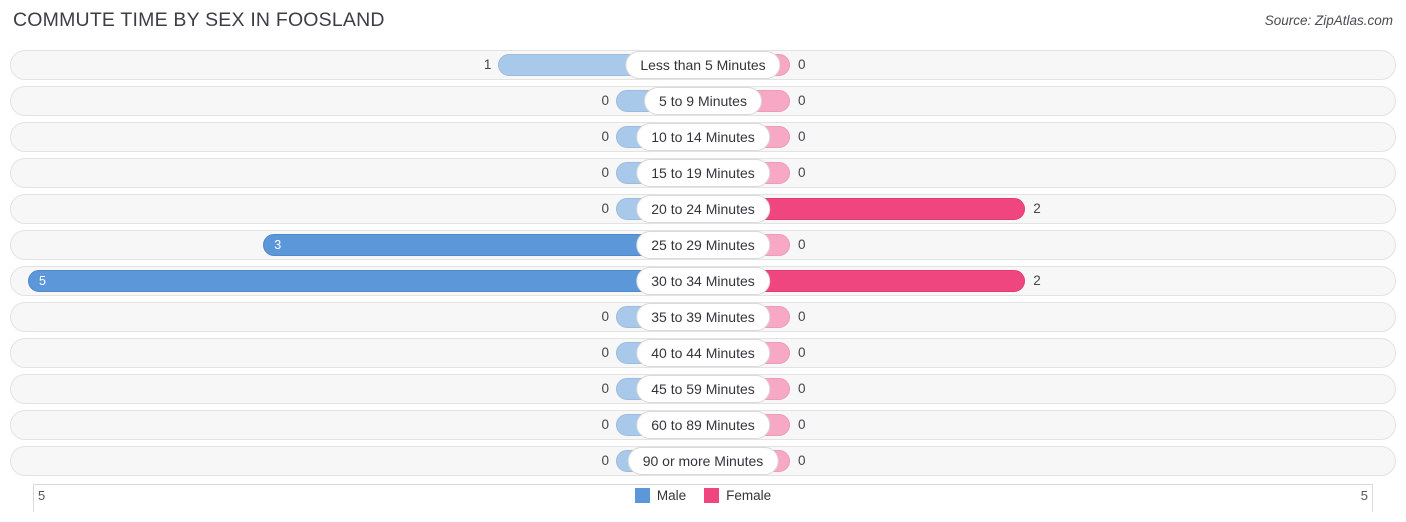 The height and width of the screenshot is (522, 1406). I want to click on category-label: Less than 5 Minutes, so click(703, 65).